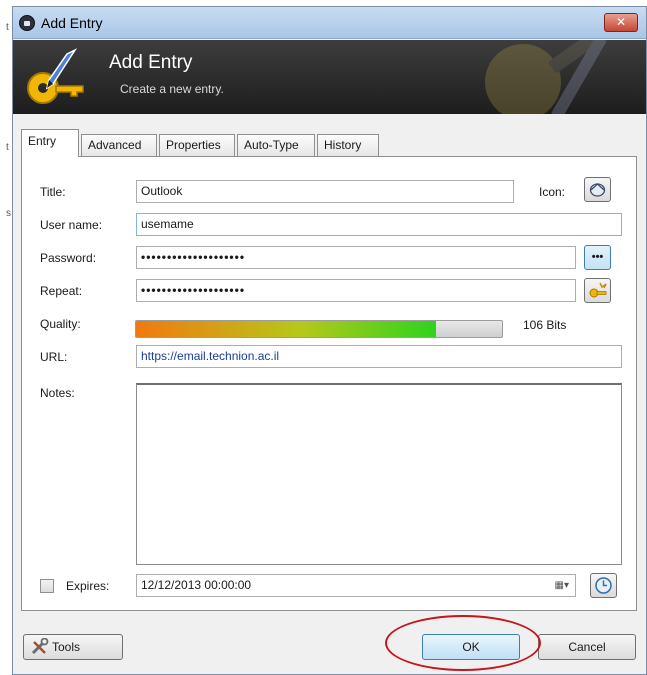 The image size is (647, 675). Describe the element at coordinates (27, 23) in the screenshot. I see `lock-icon` at that location.